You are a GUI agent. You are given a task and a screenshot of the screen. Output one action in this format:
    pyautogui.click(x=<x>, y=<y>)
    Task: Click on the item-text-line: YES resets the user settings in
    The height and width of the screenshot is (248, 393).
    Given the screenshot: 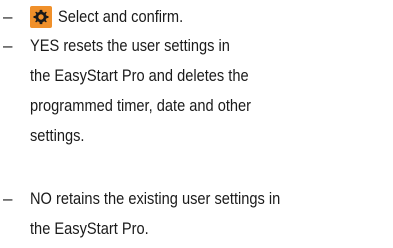 What is the action you would take?
    pyautogui.click(x=130, y=45)
    